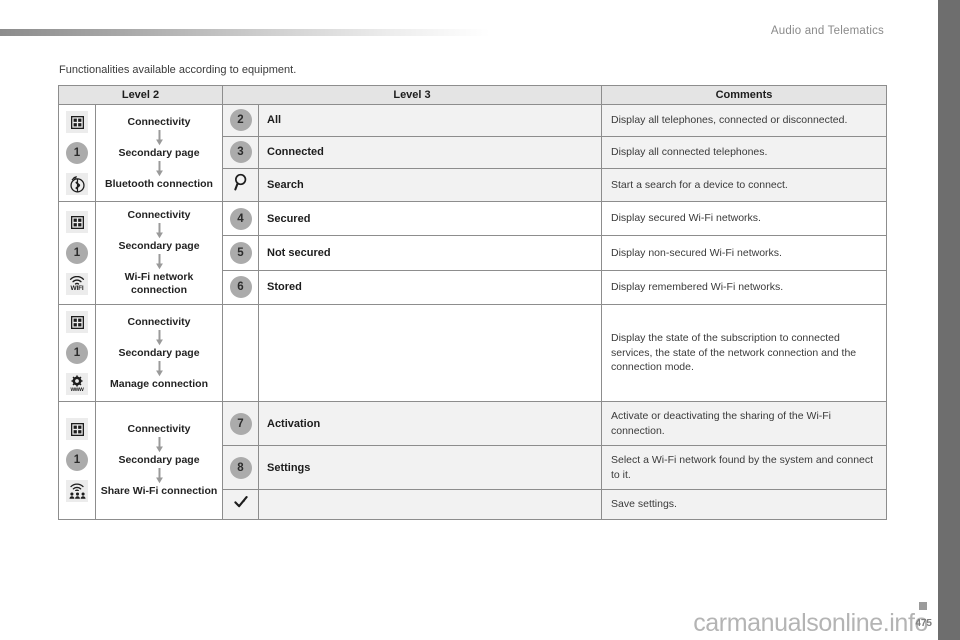  What do you see at coordinates (744, 287) in the screenshot?
I see `comment-cell: Display remembered Wi-Fi networks.` at bounding box center [744, 287].